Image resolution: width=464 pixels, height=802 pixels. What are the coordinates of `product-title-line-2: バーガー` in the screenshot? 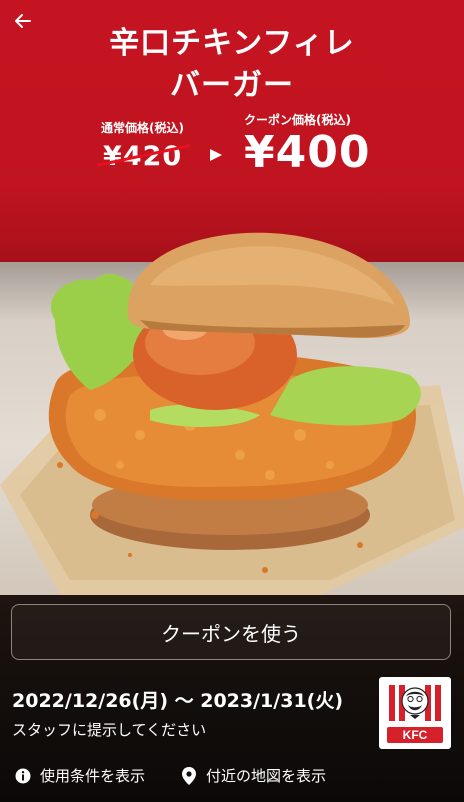 It's located at (232, 85).